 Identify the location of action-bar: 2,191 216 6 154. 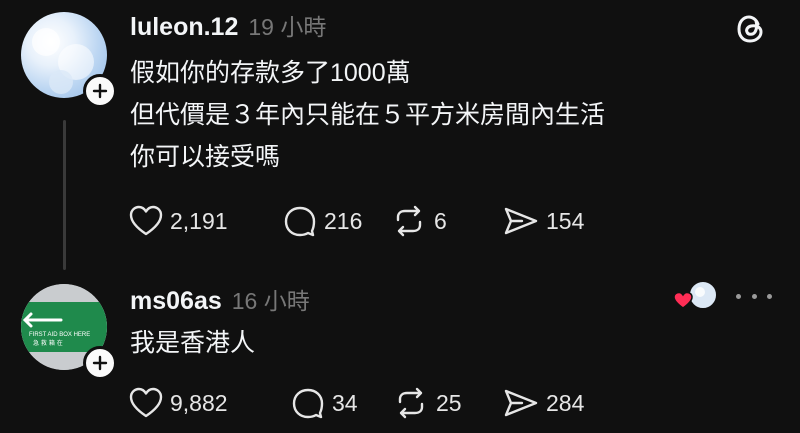
(356, 221).